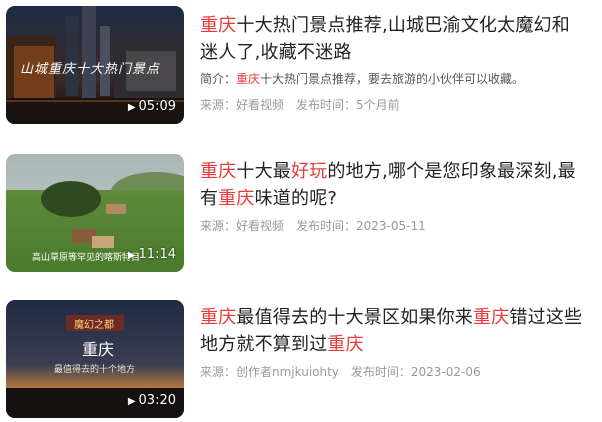  What do you see at coordinates (340, 371) in the screenshot?
I see `result-meta: 来源：创作者nmjkuiohty 发布时间：2023-02-06` at bounding box center [340, 371].